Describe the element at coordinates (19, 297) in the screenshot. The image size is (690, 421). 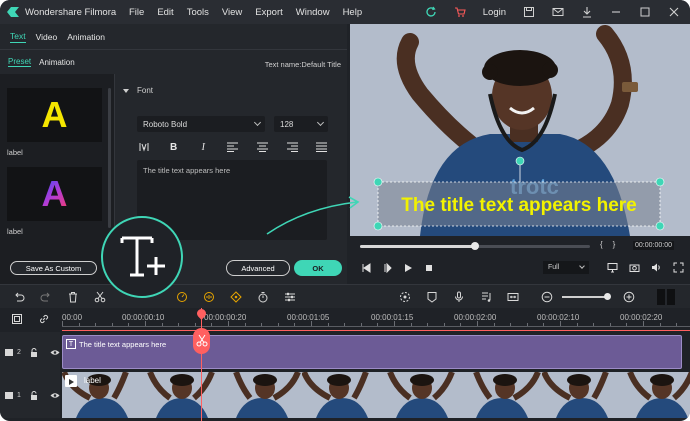
I see `undo-icon` at that location.